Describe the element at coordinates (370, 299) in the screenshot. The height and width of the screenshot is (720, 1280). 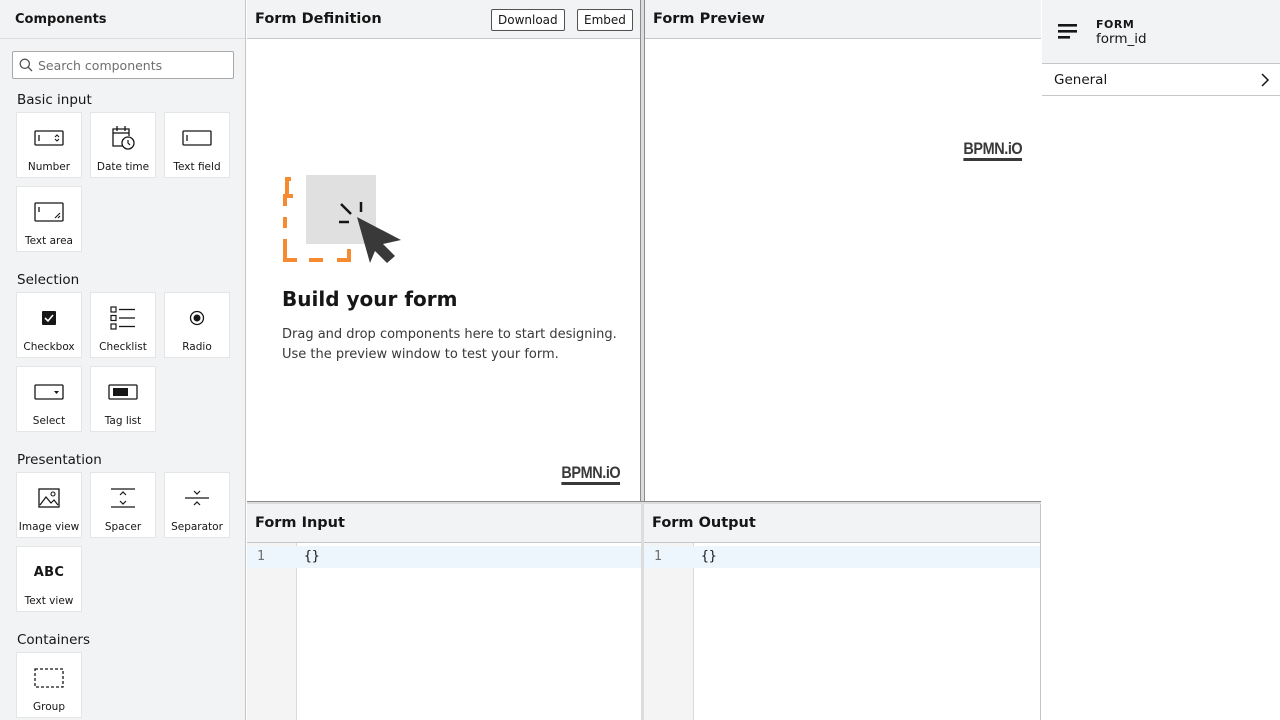
I see `empty-state-title: Build your form` at that location.